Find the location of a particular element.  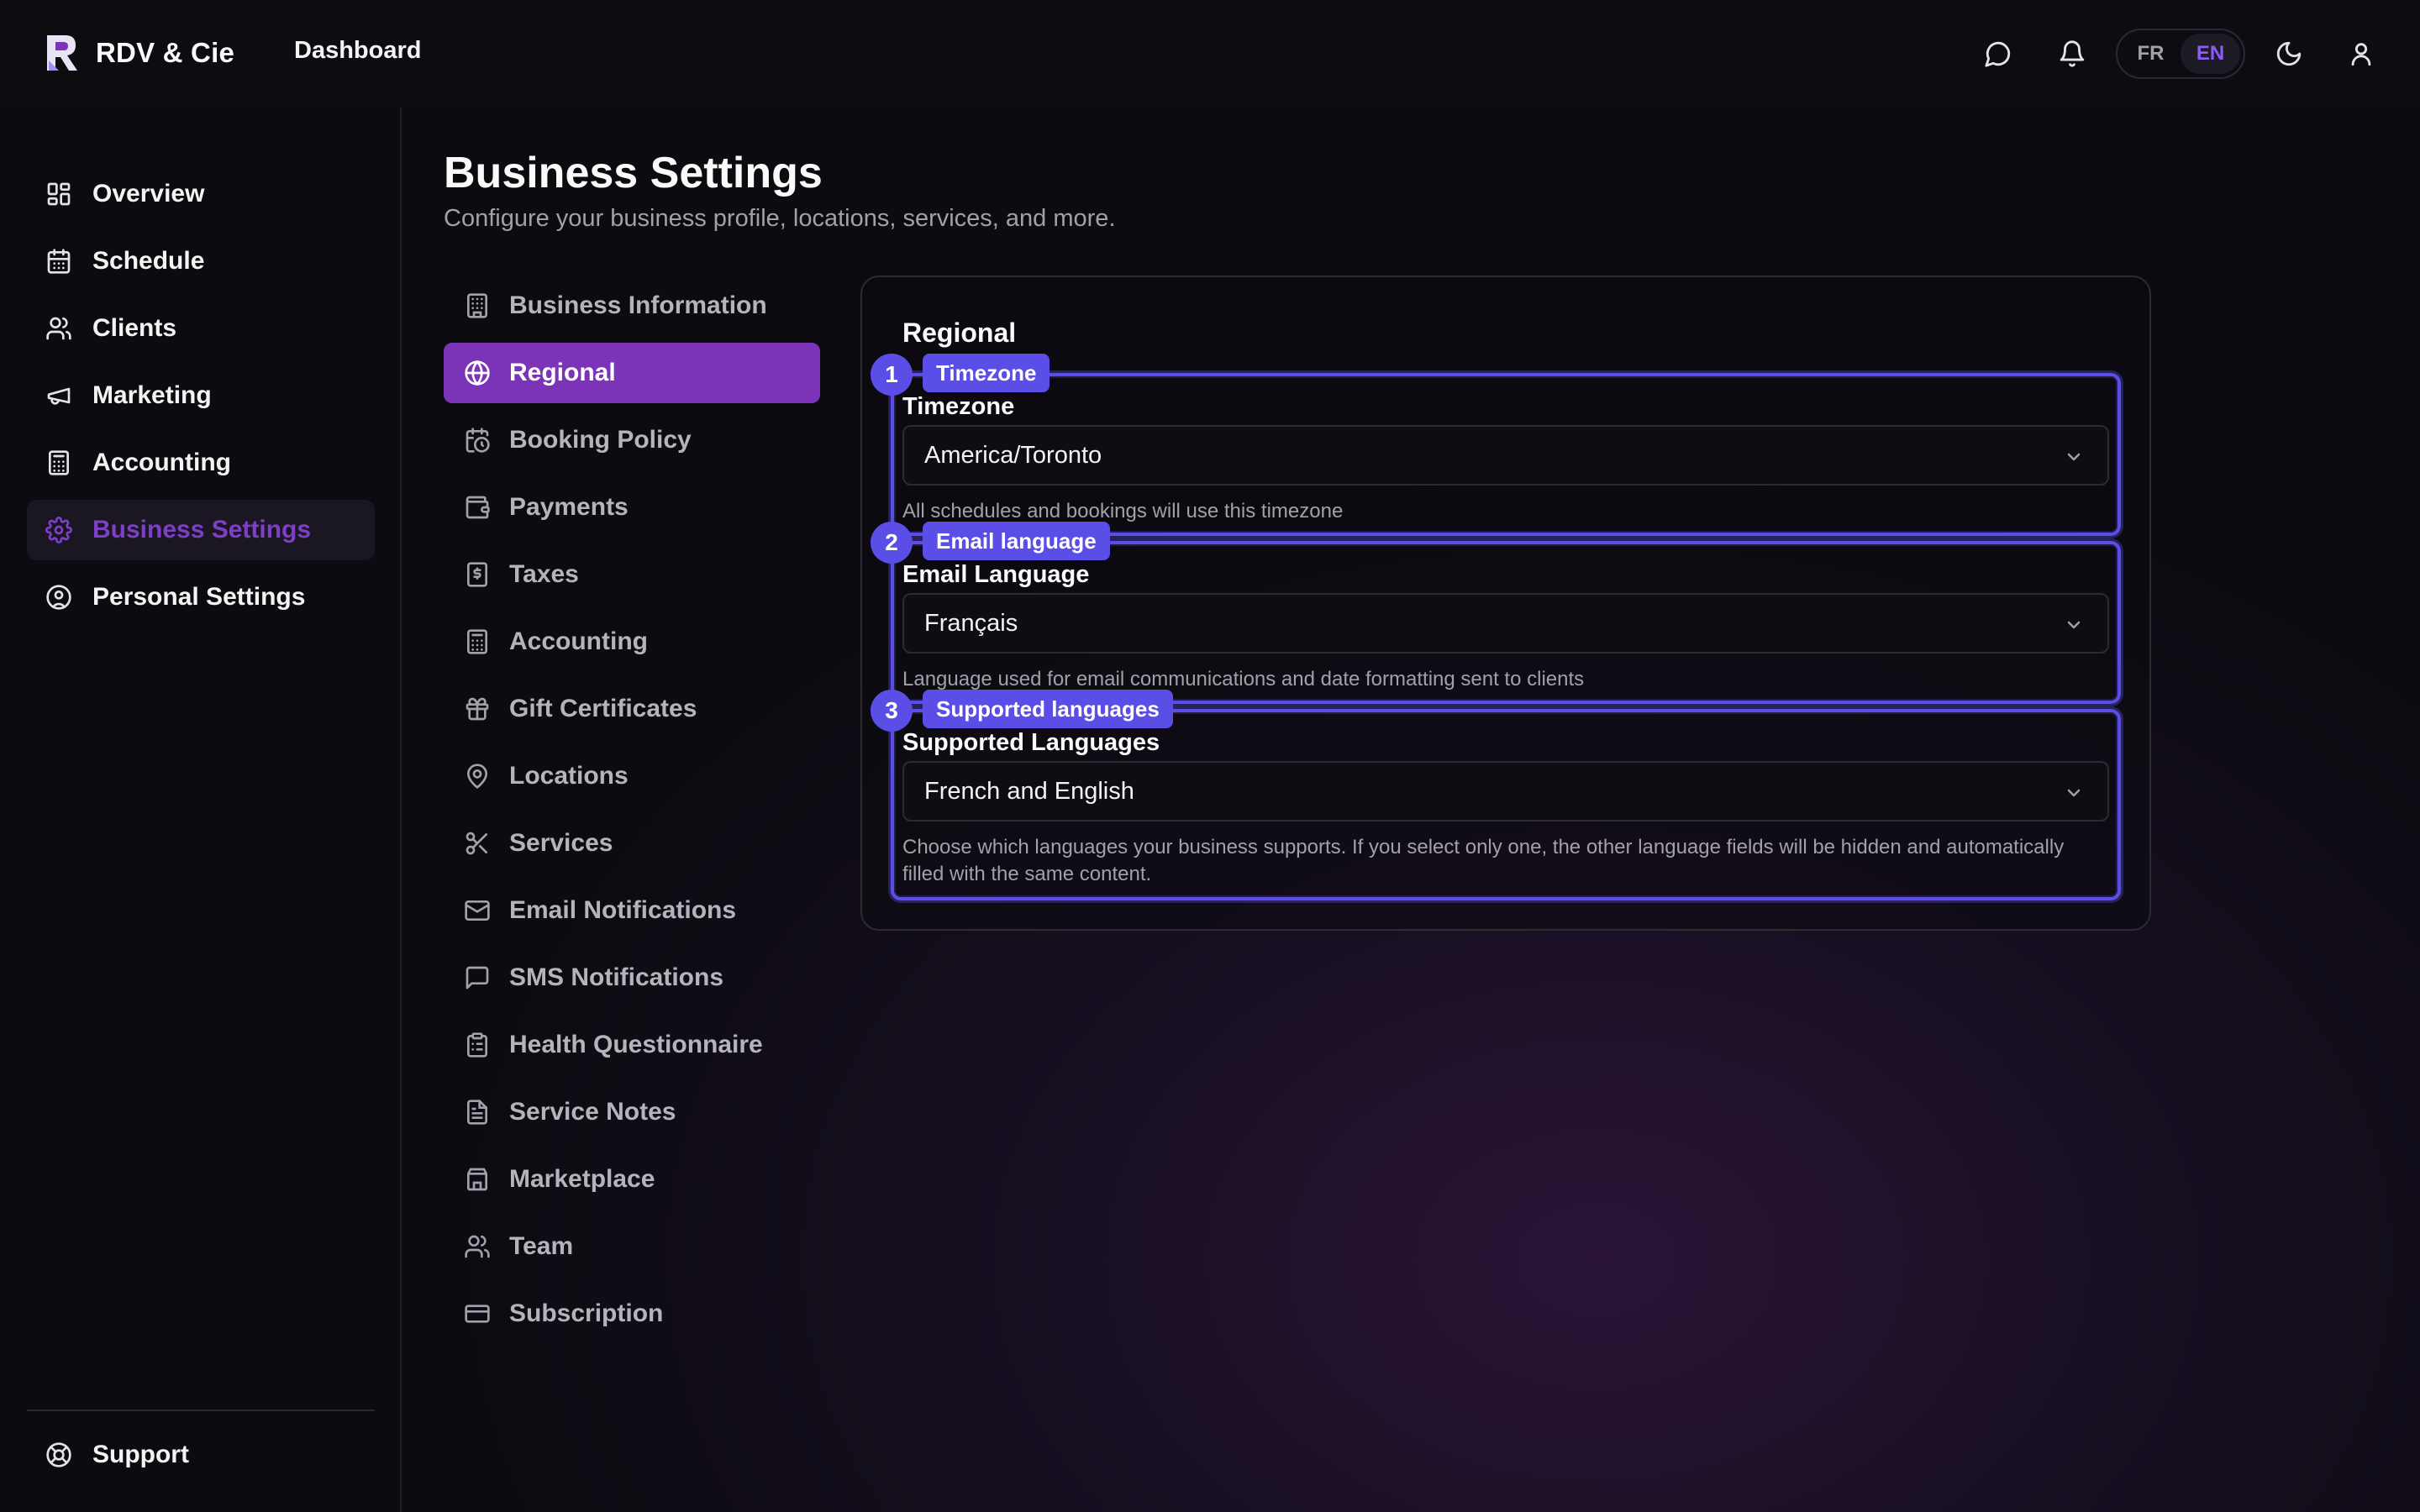

settings-nav-accounting: Accounting is located at coordinates (632, 642).